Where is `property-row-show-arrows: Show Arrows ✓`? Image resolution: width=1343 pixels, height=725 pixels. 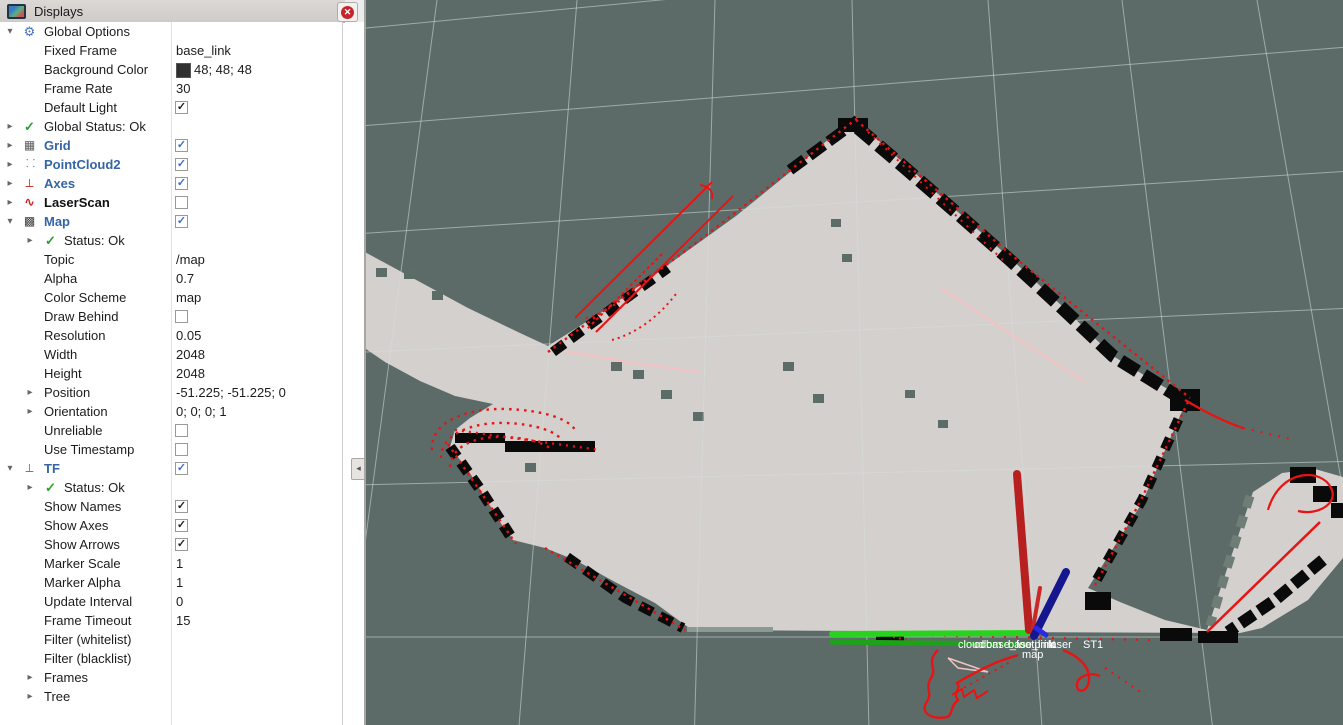
property-row-show-arrows: Show Arrows ✓ is located at coordinates (171, 544).